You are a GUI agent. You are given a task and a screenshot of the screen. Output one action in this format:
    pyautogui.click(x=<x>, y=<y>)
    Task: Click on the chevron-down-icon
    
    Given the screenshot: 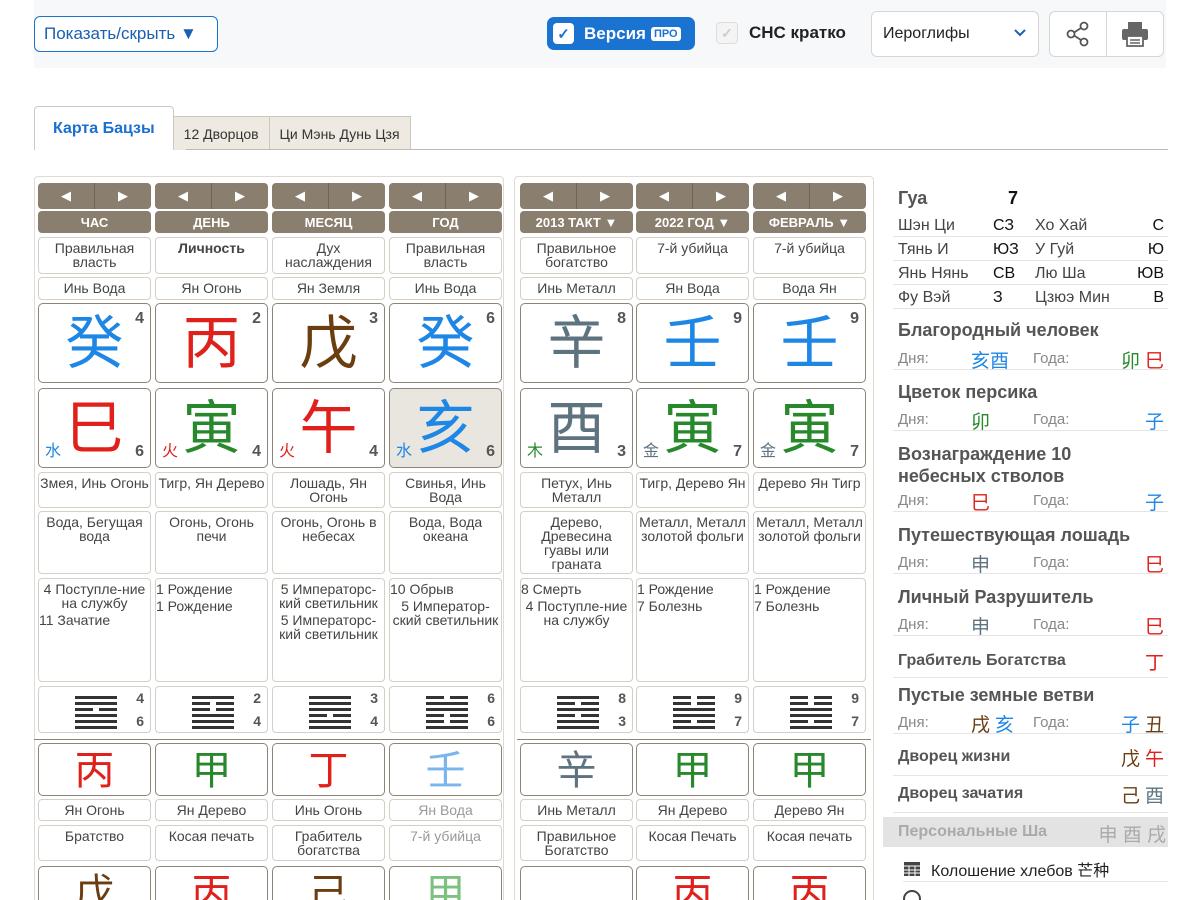 What is the action you would take?
    pyautogui.click(x=1020, y=33)
    